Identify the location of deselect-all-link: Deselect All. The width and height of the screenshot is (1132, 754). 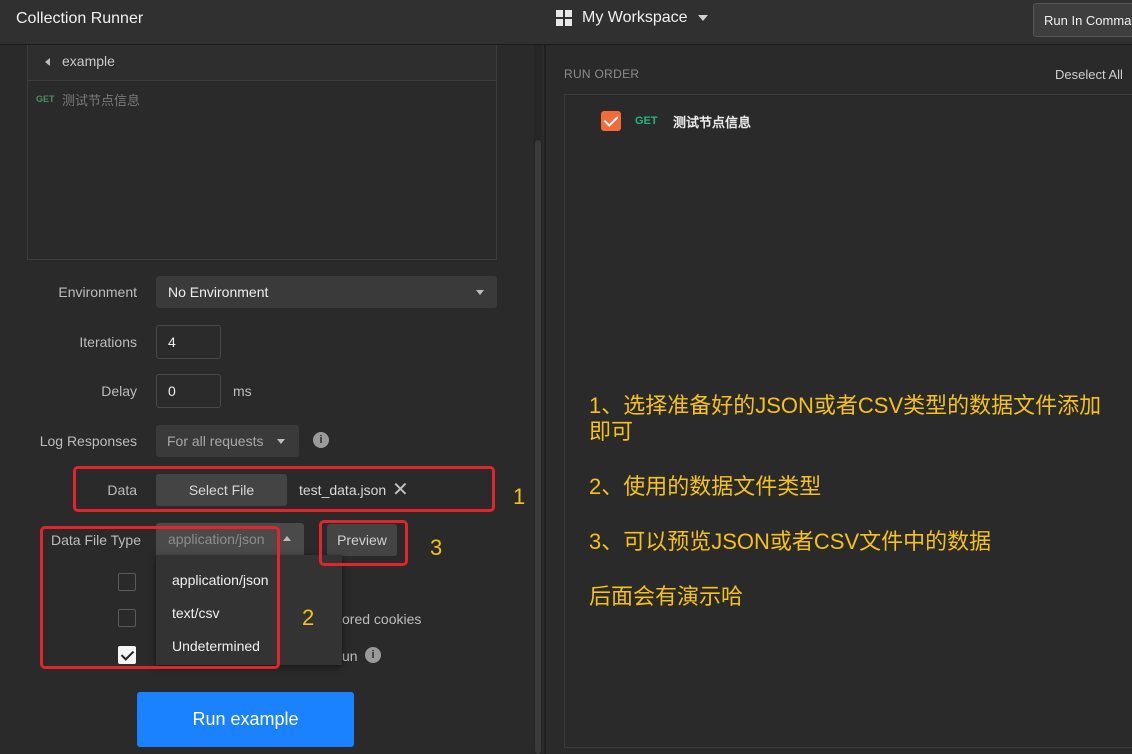
(1089, 74).